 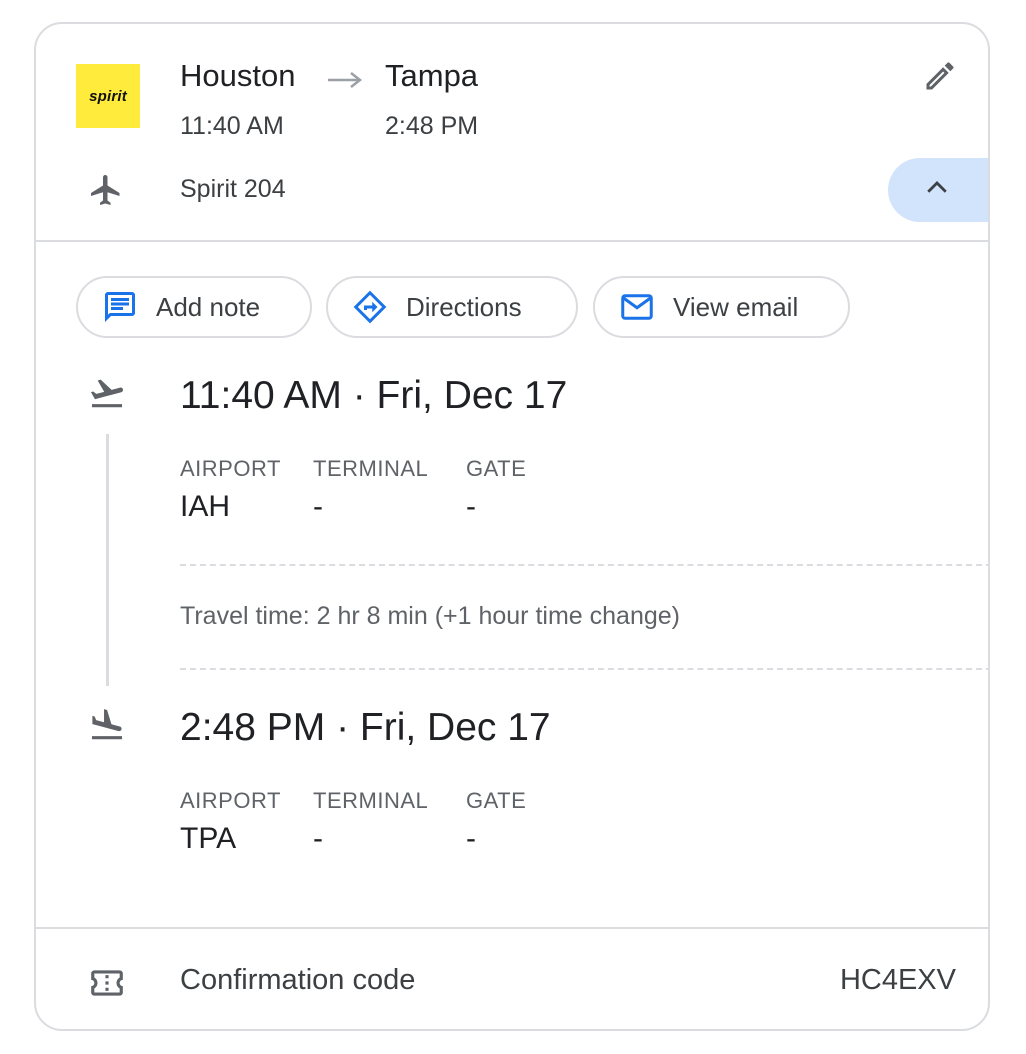 I want to click on chevron-up-icon, so click(x=937, y=190).